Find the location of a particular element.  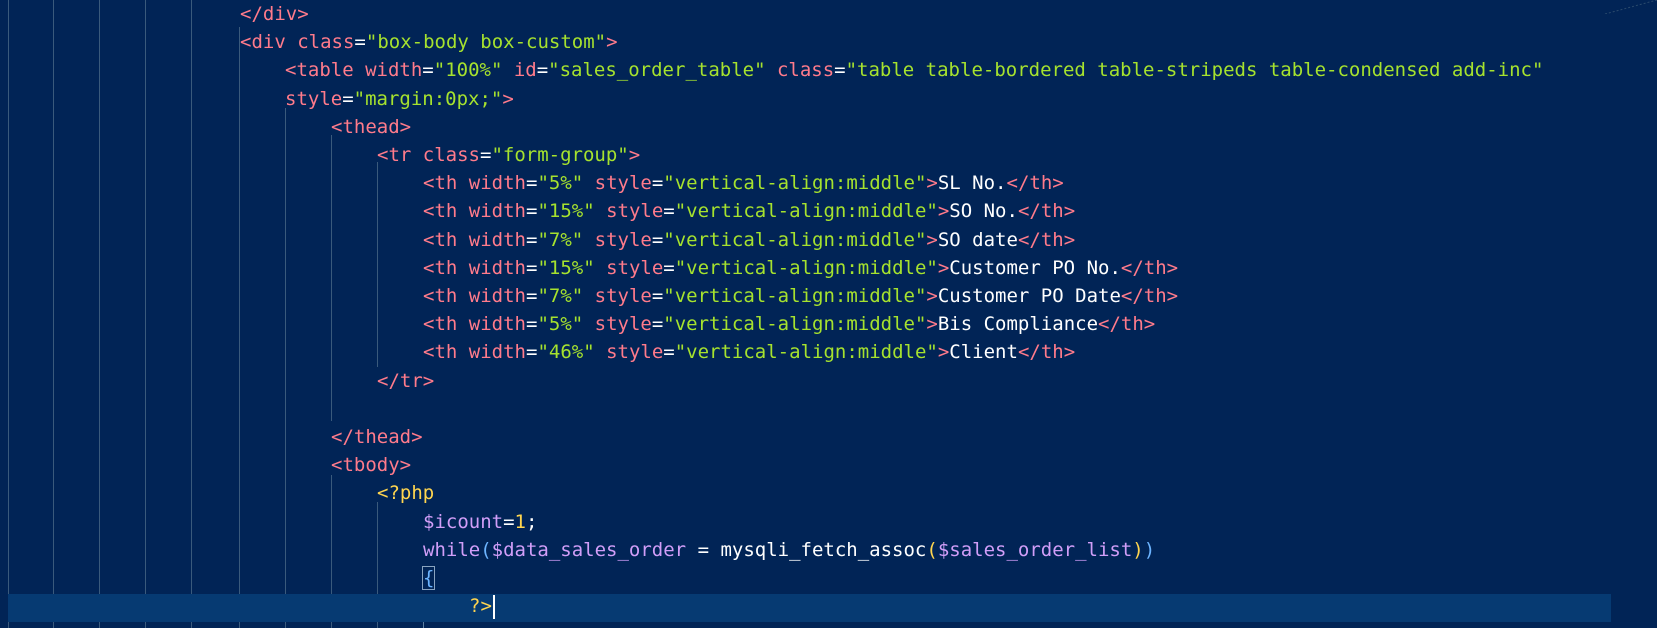

code-line: $icount=1; is located at coordinates (480, 522).